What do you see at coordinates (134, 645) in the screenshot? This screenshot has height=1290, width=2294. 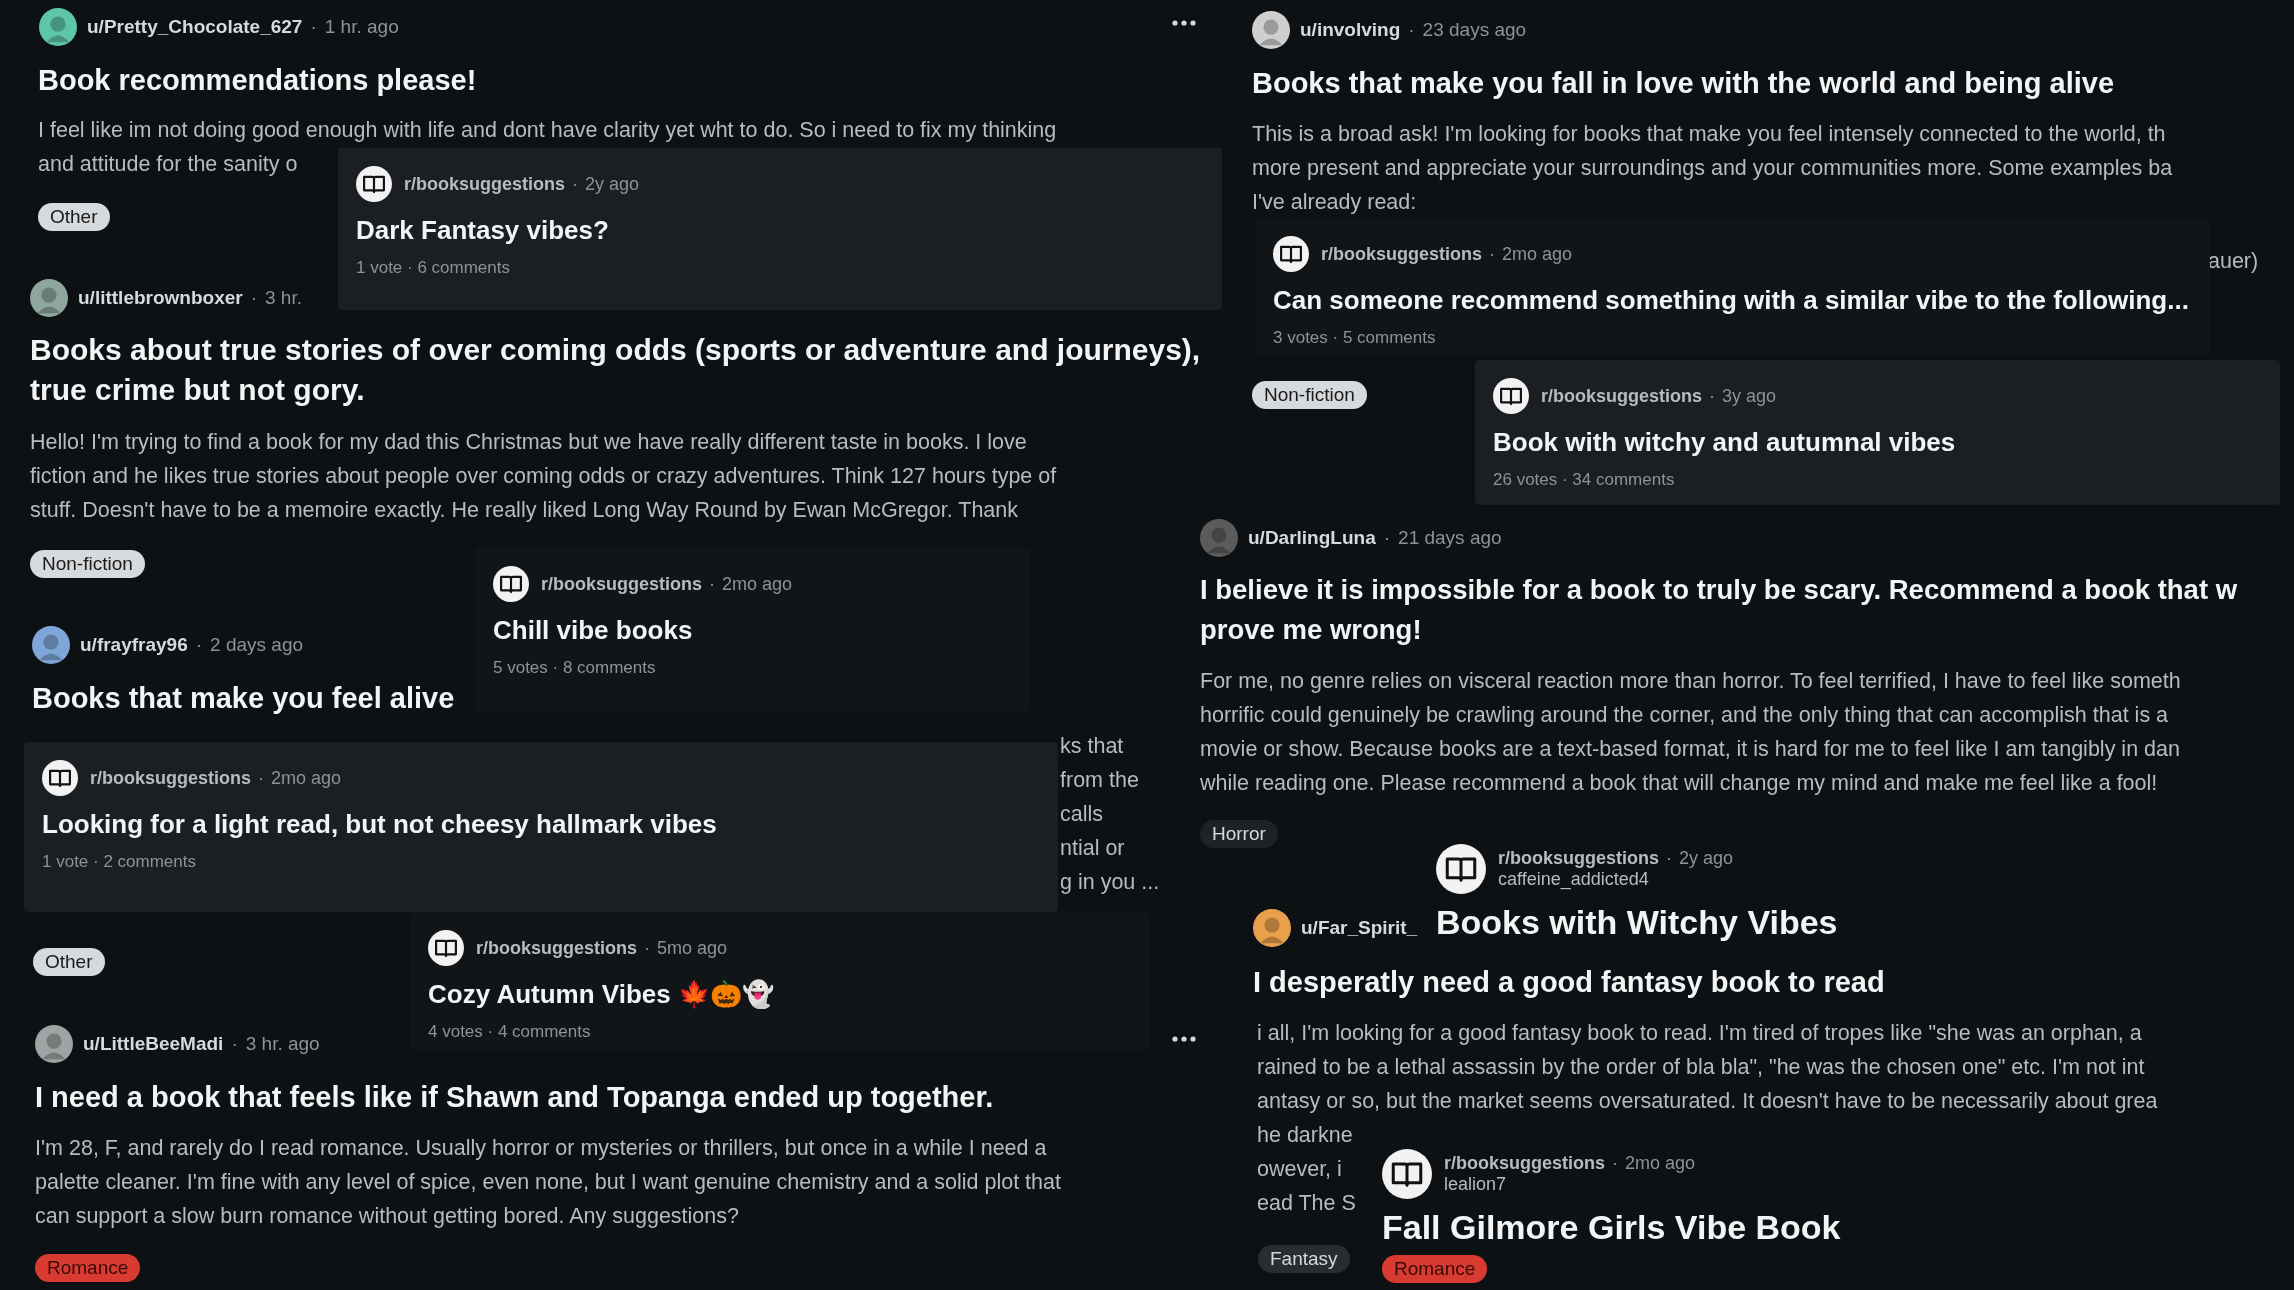 I see `username-link: u/frayfray96` at bounding box center [134, 645].